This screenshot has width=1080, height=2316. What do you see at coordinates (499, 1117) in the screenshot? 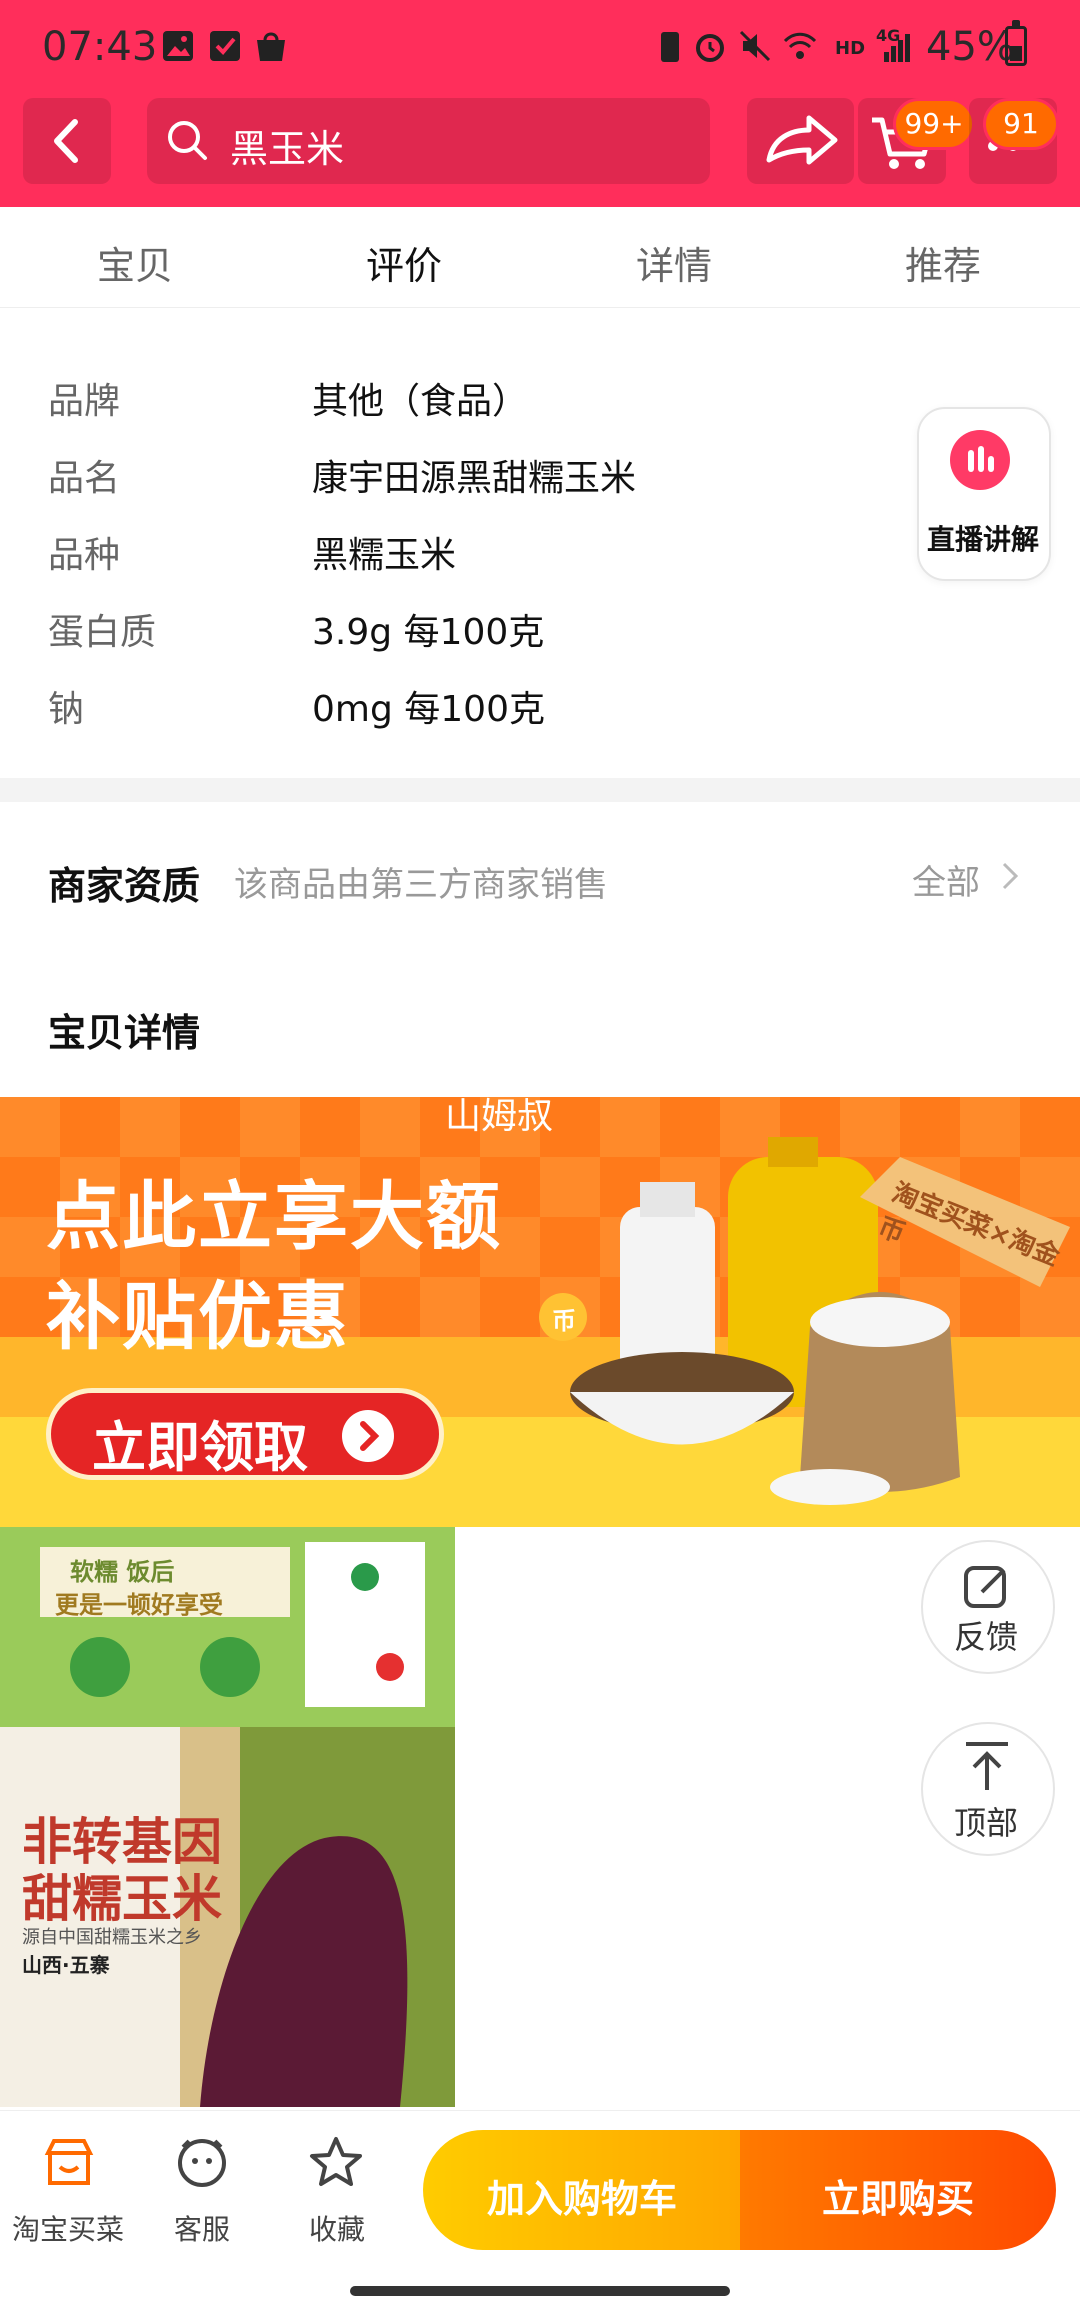
I see `banner-top-text: 山姆叔` at bounding box center [499, 1117].